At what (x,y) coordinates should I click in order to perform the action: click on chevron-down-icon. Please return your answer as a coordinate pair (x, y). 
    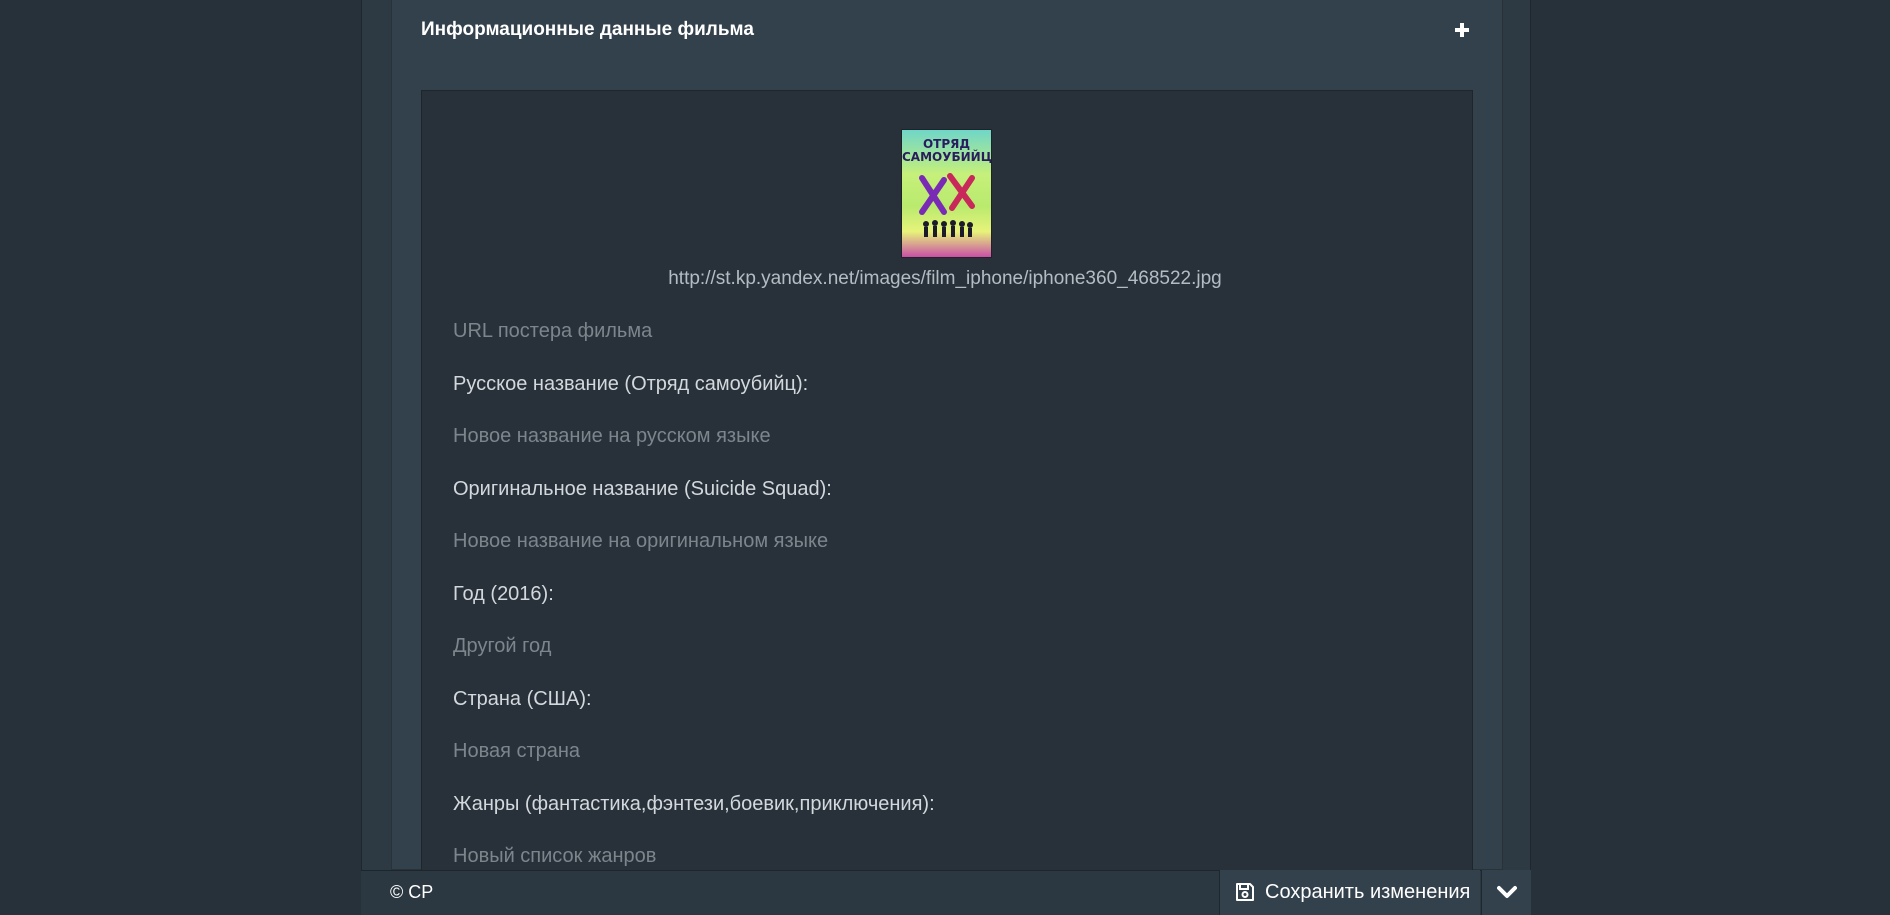
    Looking at the image, I should click on (1507, 892).